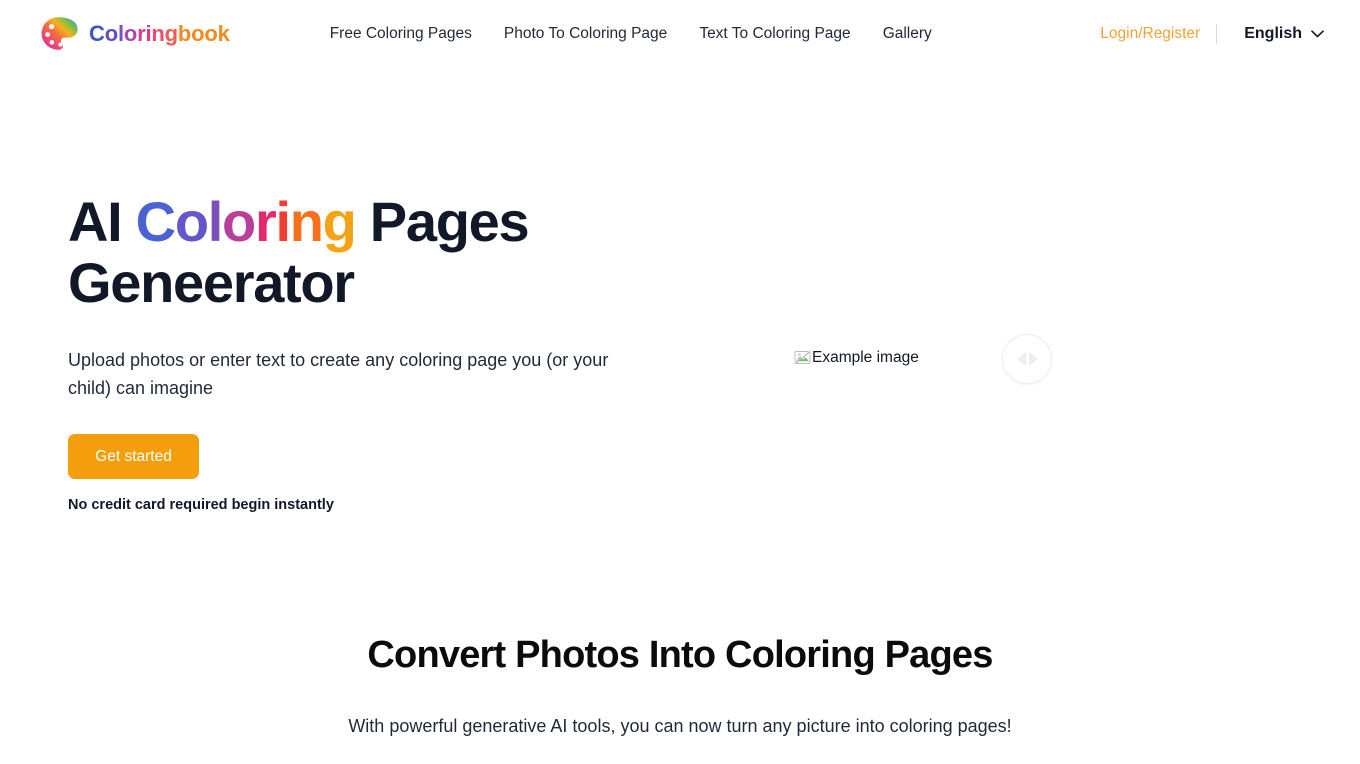 This screenshot has height=764, width=1360. I want to click on nav-photo-to-coloring-page: Photo To Coloring Page, so click(585, 34).